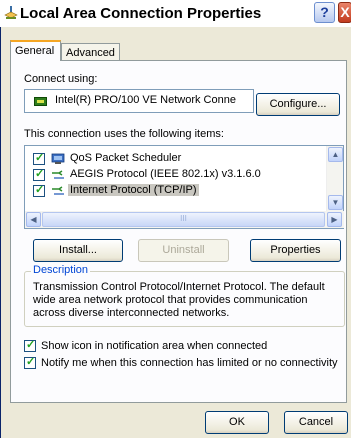 The image size is (351, 438). Describe the element at coordinates (30, 362) in the screenshot. I see `notify-checkbox` at that location.